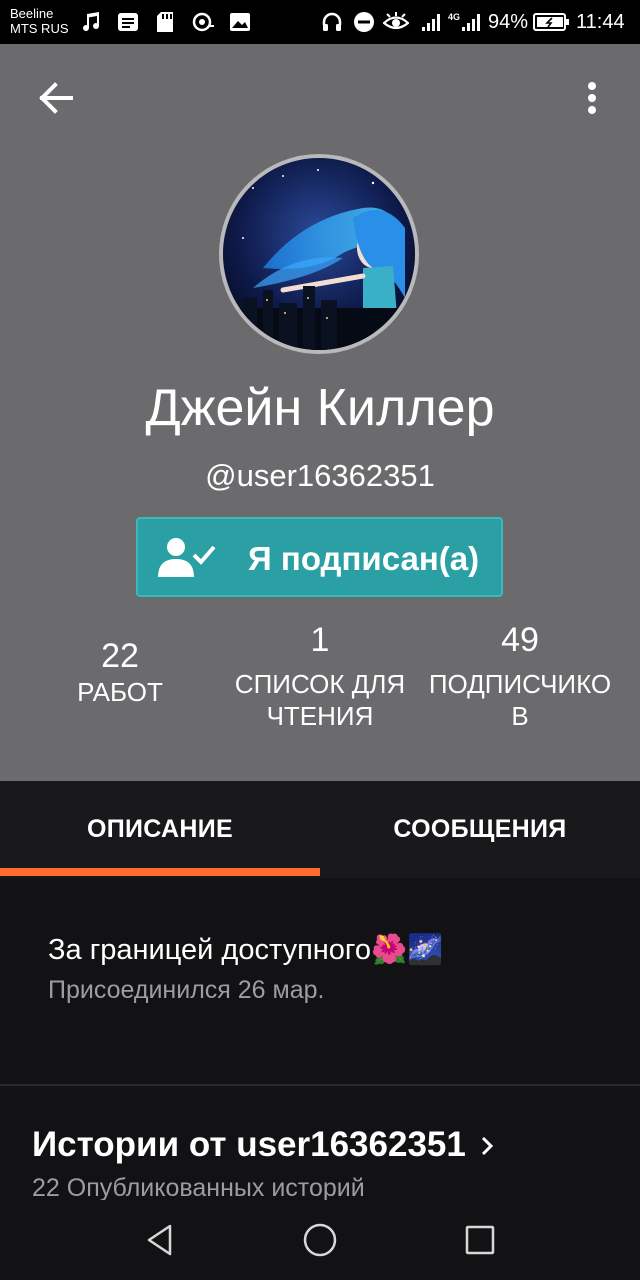  I want to click on nav-home-button, so click(320, 1240).